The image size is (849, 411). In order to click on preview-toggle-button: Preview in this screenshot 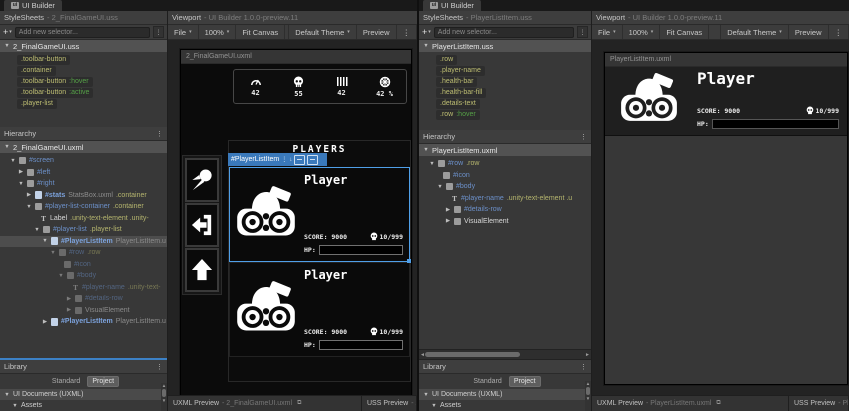, I will do `click(377, 32)`.